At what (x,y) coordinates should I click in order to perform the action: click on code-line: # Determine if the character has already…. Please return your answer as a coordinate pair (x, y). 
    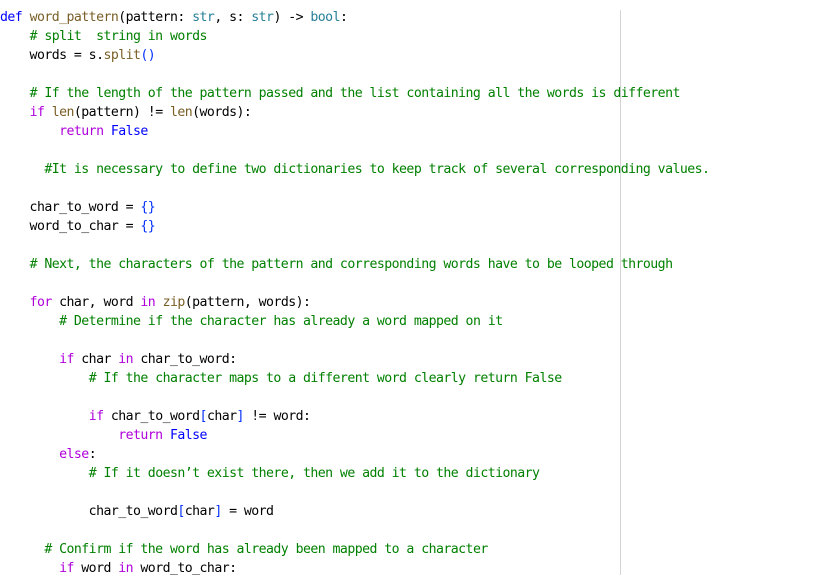
    Looking at the image, I should click on (354, 321).